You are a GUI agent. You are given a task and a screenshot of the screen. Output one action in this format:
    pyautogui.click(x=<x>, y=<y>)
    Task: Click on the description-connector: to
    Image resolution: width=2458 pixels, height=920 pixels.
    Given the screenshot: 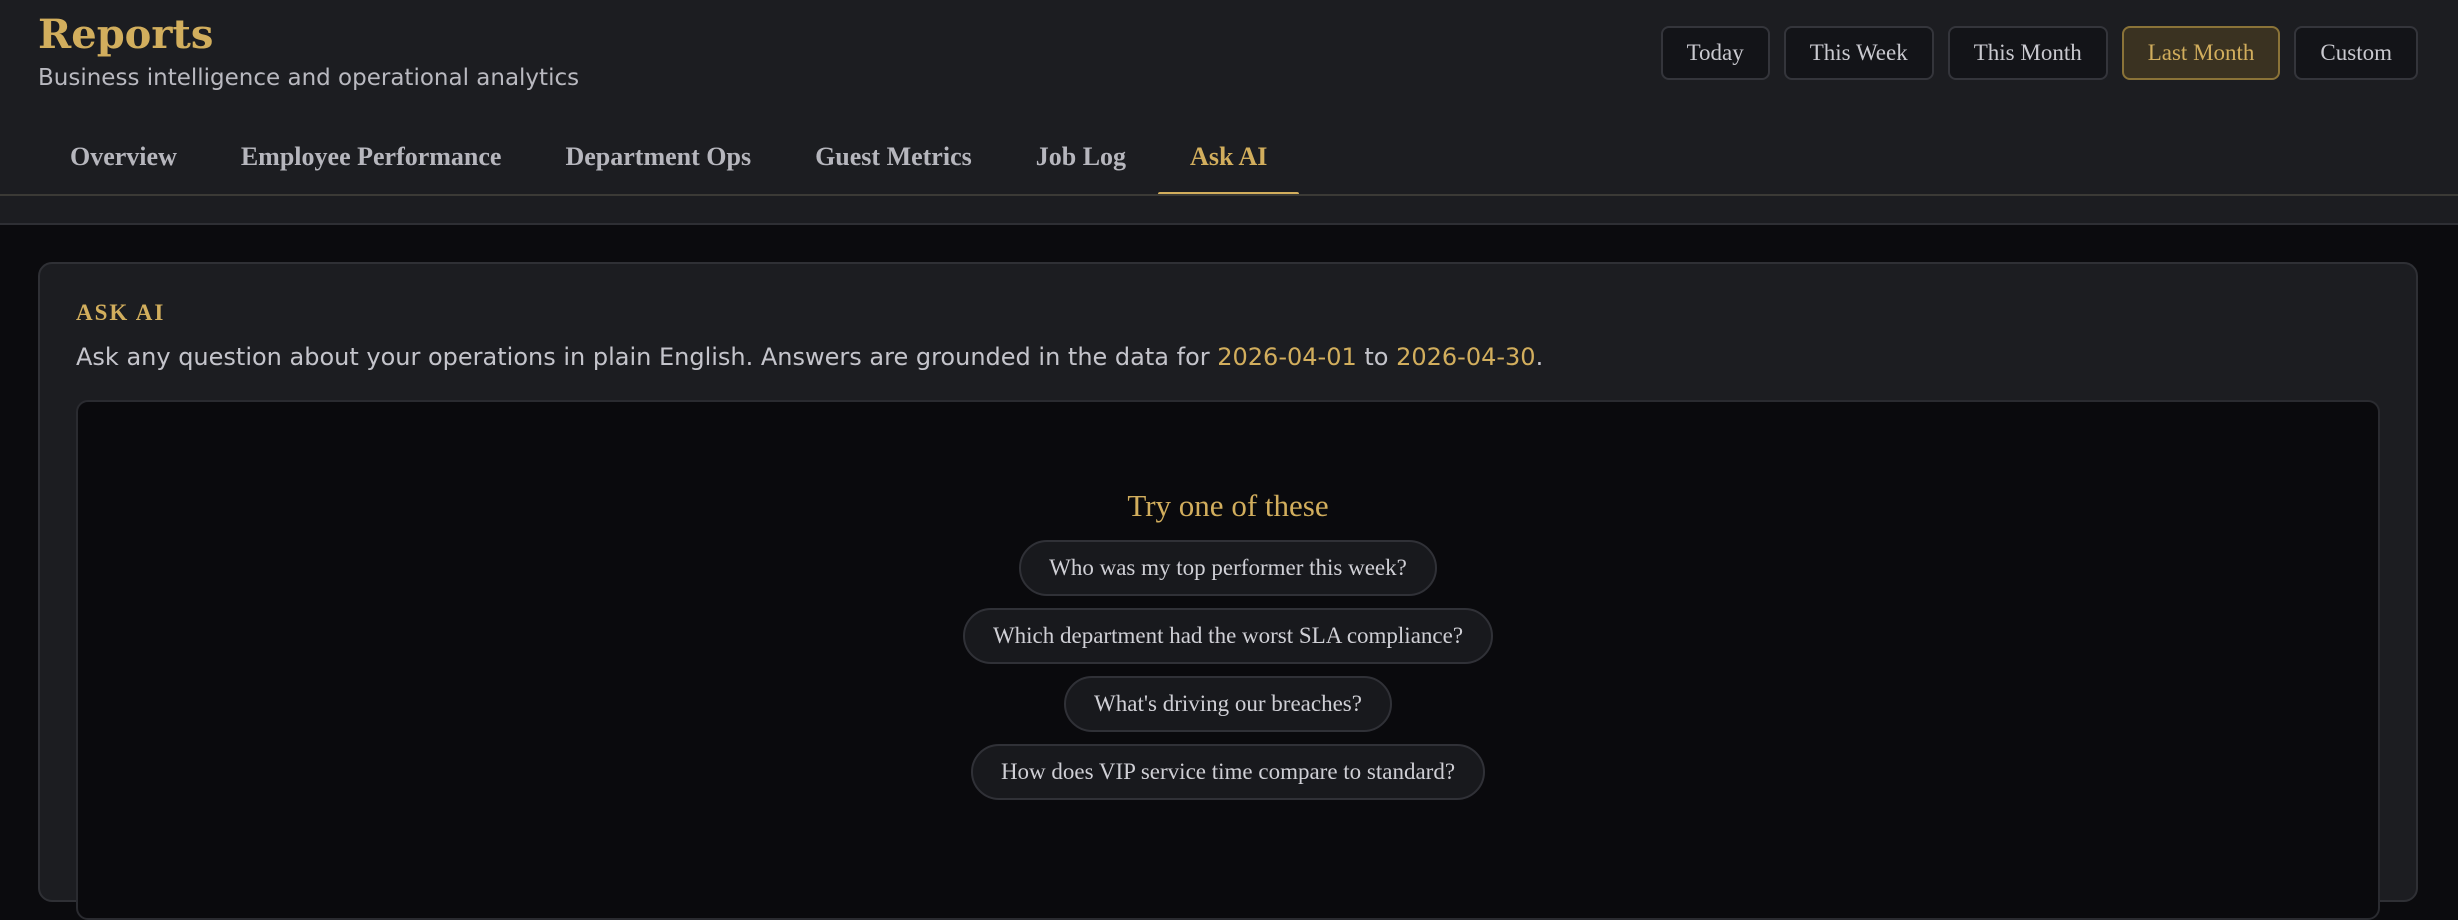 What is the action you would take?
    pyautogui.click(x=1376, y=357)
    